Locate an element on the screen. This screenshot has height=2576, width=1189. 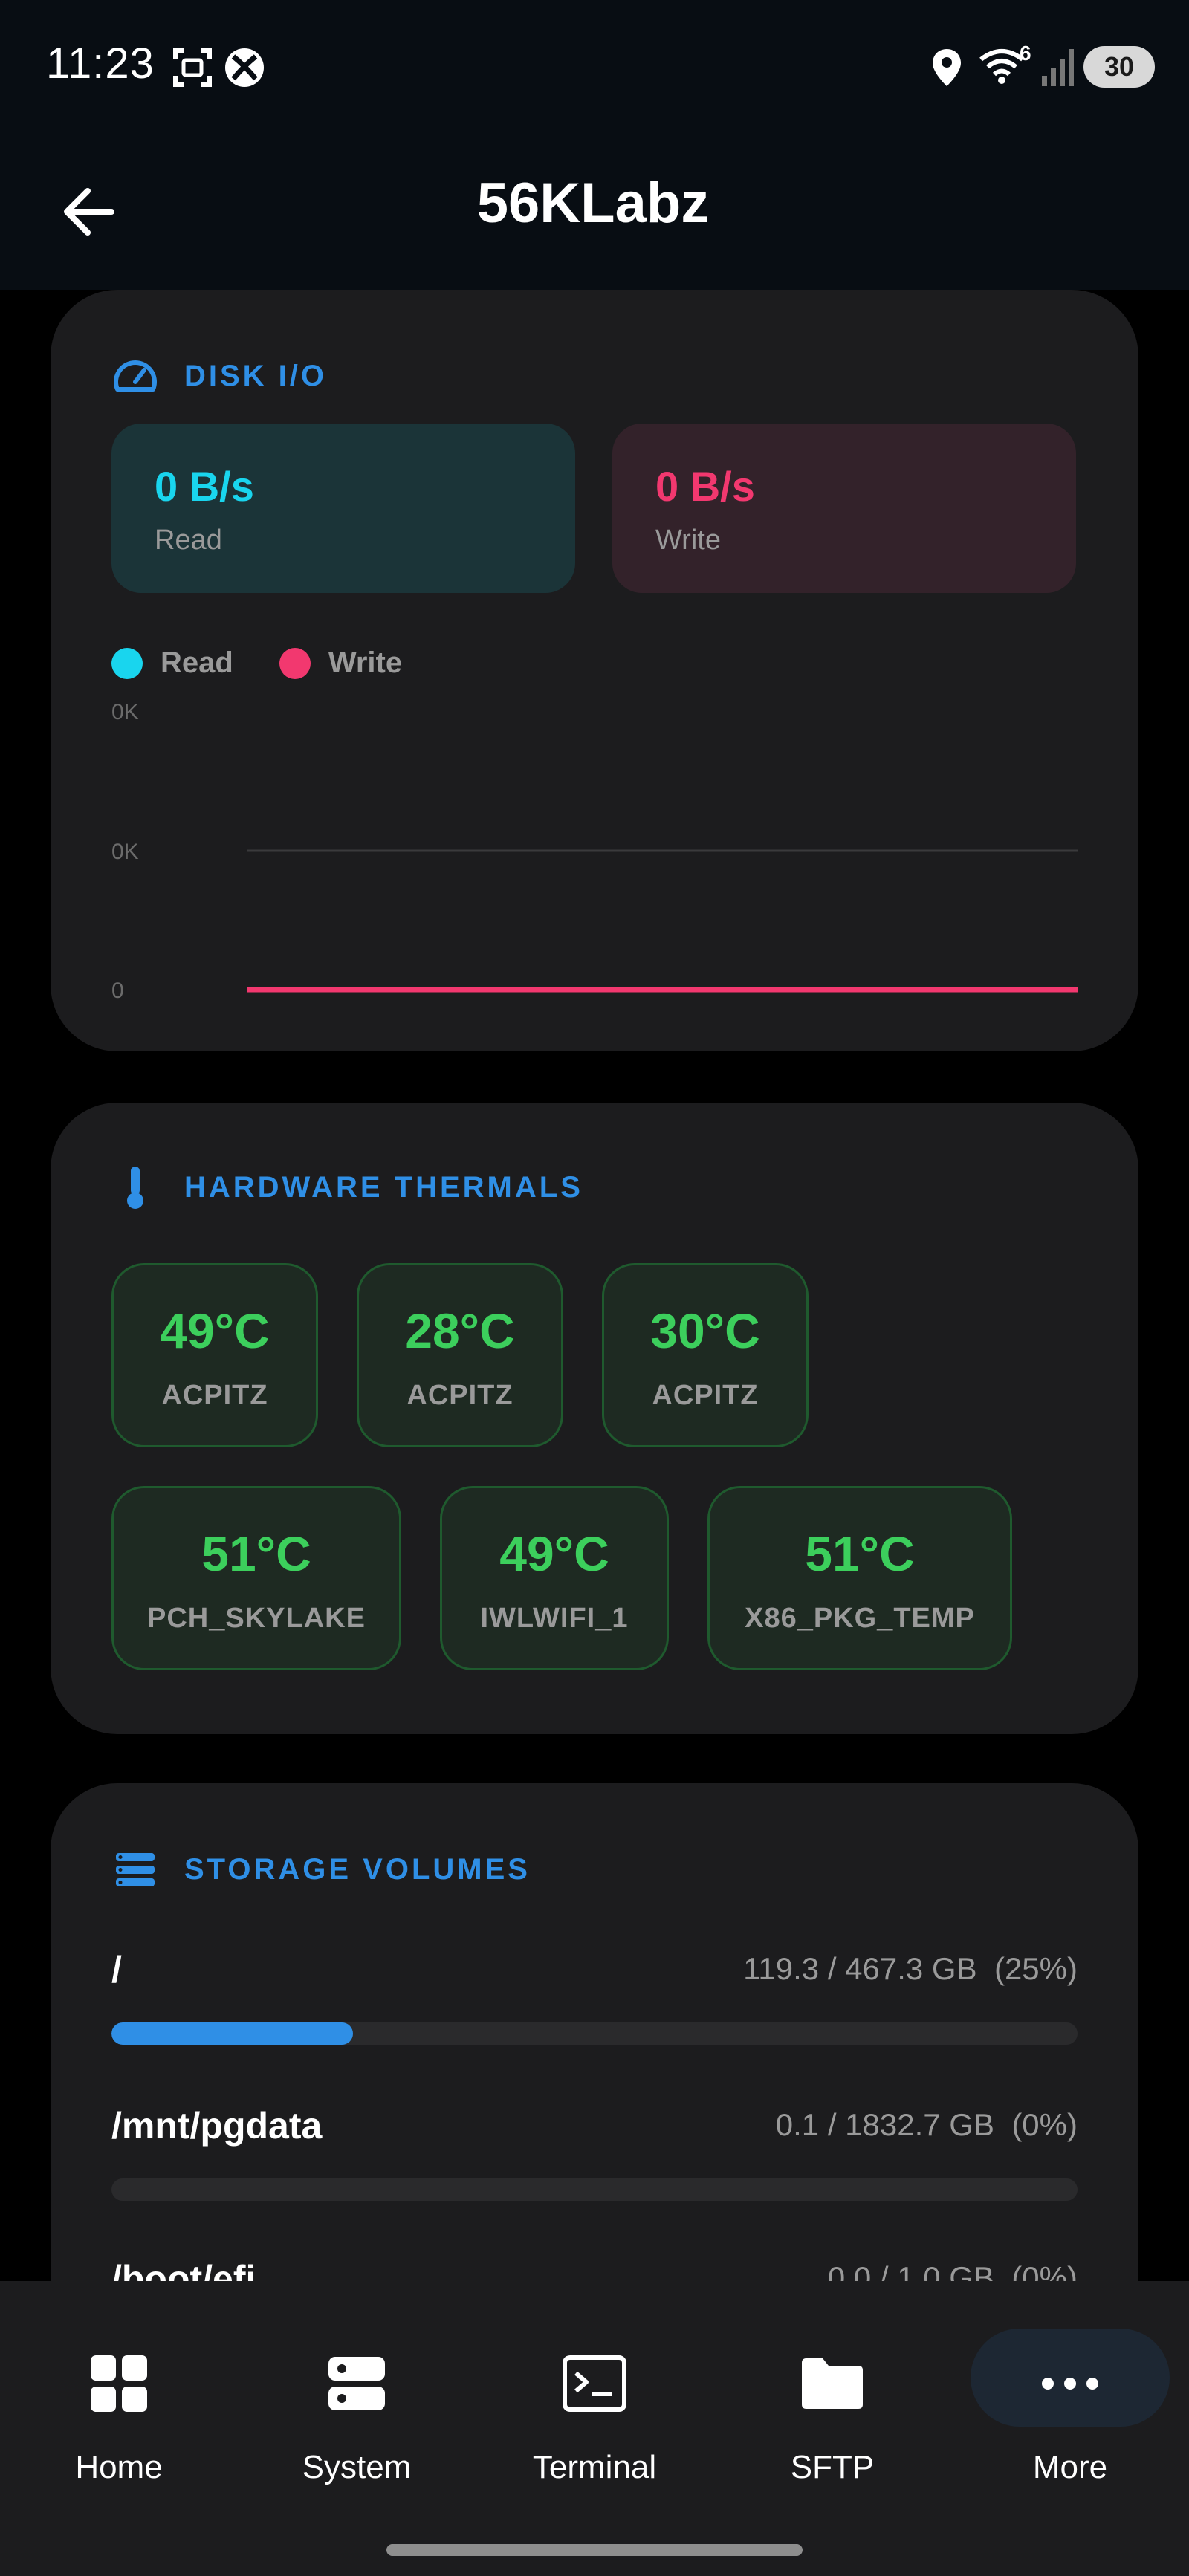
thermal-sensor: 28°C ACPITZ is located at coordinates (460, 1355).